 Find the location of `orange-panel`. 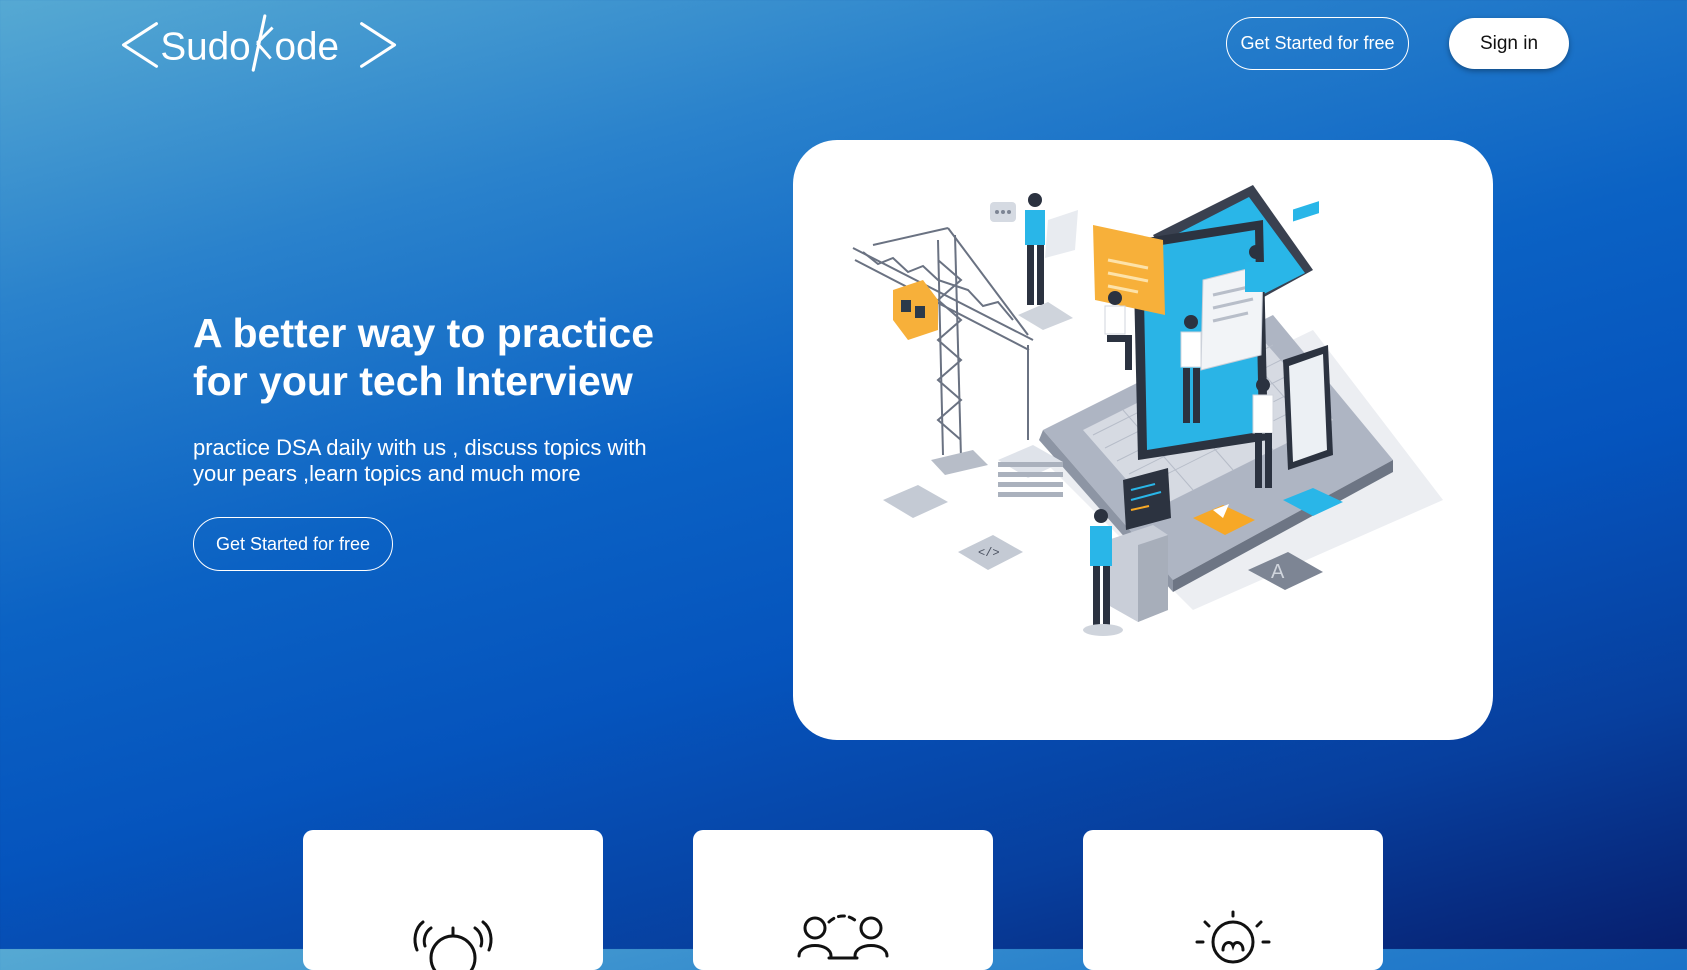

orange-panel is located at coordinates (1129, 270).